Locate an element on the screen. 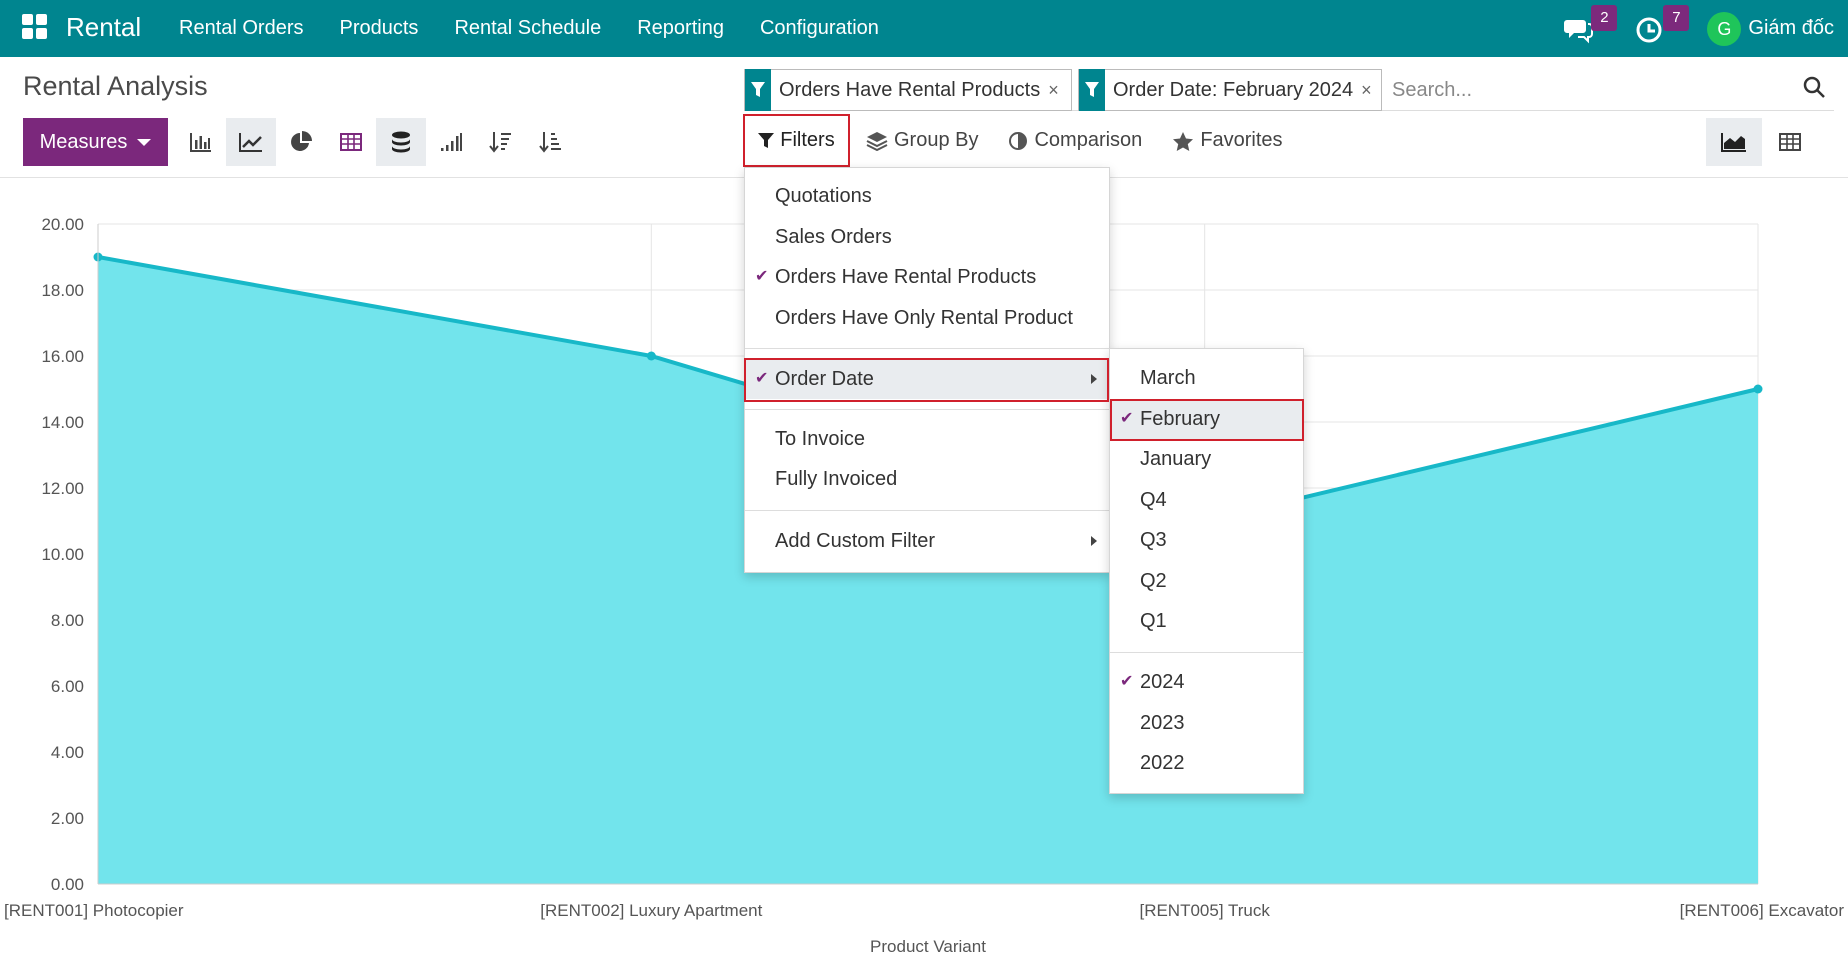  data-point is located at coordinates (651, 356).